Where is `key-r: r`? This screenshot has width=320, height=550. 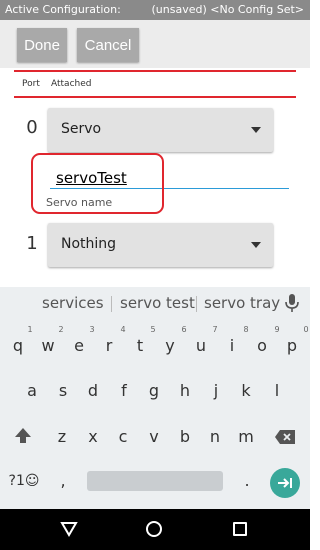
key-r: r is located at coordinates (109, 345).